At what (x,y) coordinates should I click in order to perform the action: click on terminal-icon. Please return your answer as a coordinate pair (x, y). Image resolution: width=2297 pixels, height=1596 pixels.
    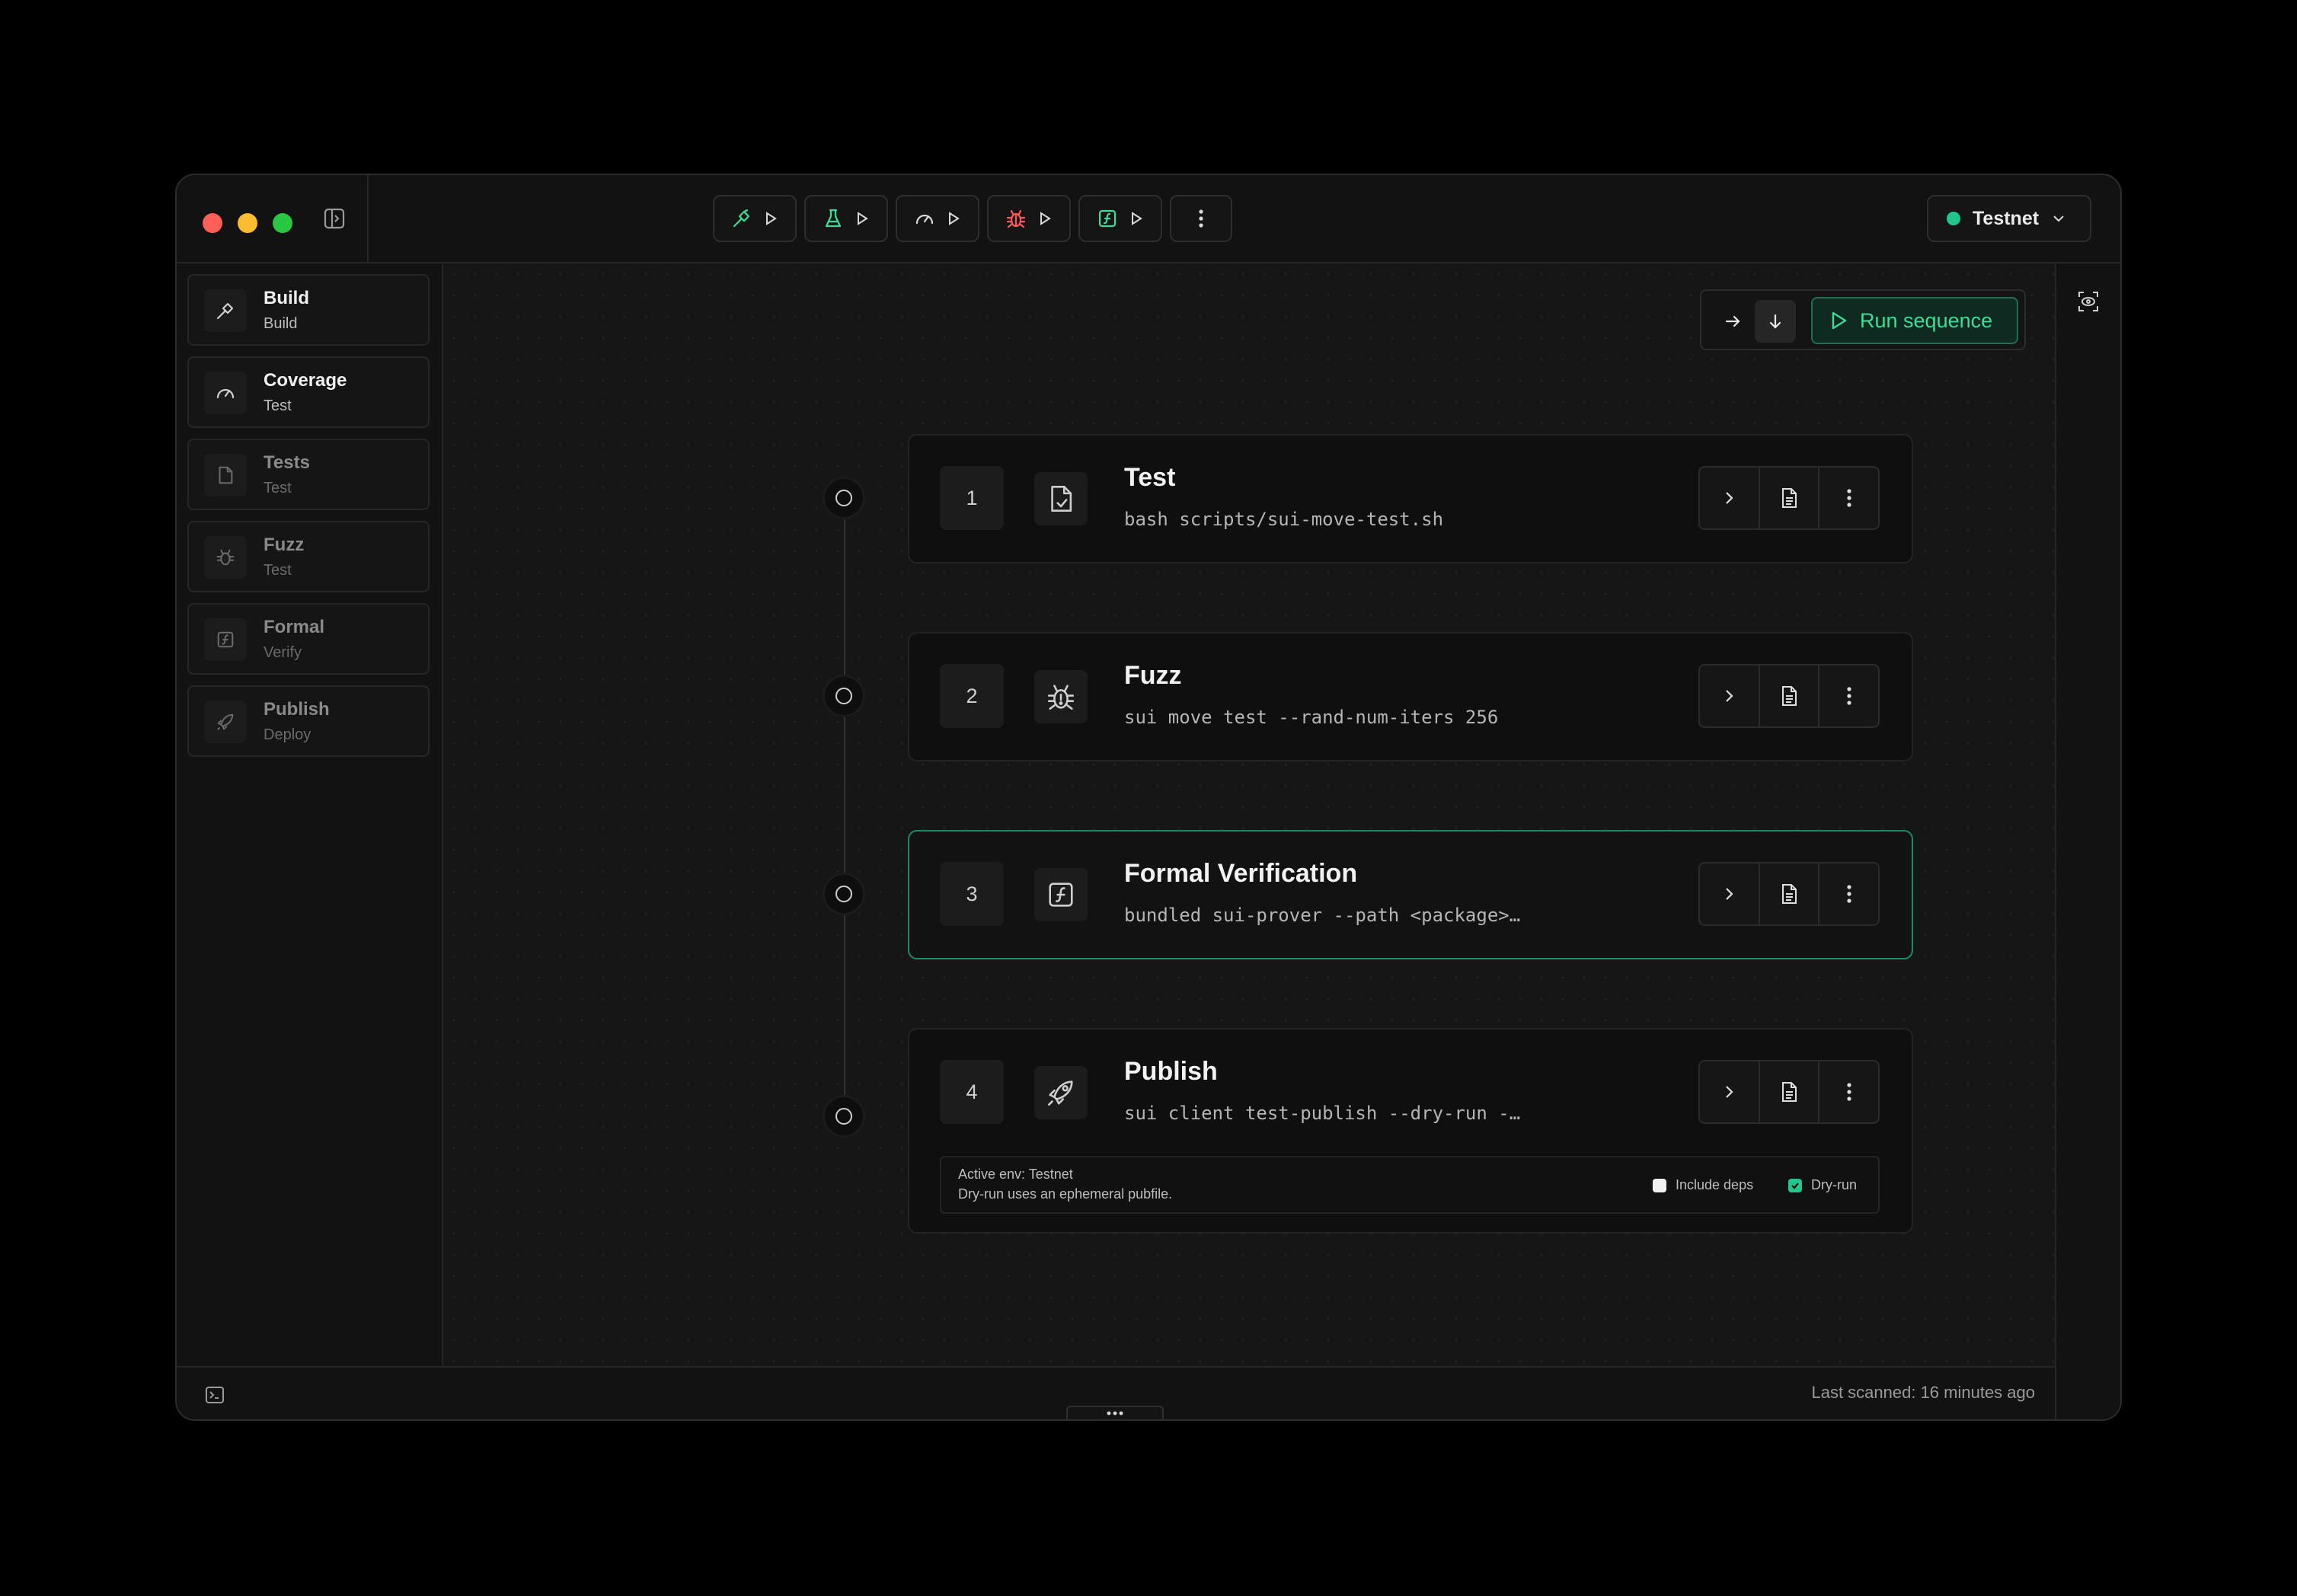
    Looking at the image, I should click on (214, 1396).